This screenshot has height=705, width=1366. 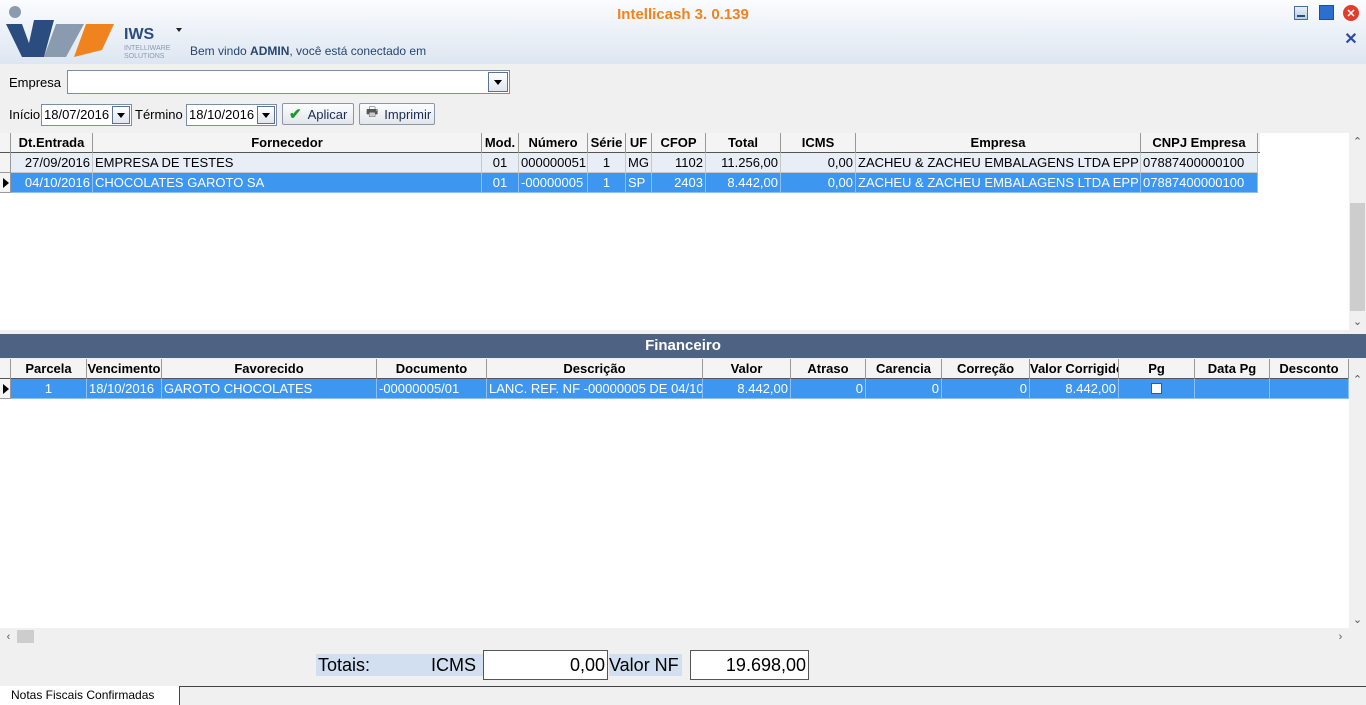 What do you see at coordinates (986, 389) in the screenshot?
I see `cell-correcao: 0` at bounding box center [986, 389].